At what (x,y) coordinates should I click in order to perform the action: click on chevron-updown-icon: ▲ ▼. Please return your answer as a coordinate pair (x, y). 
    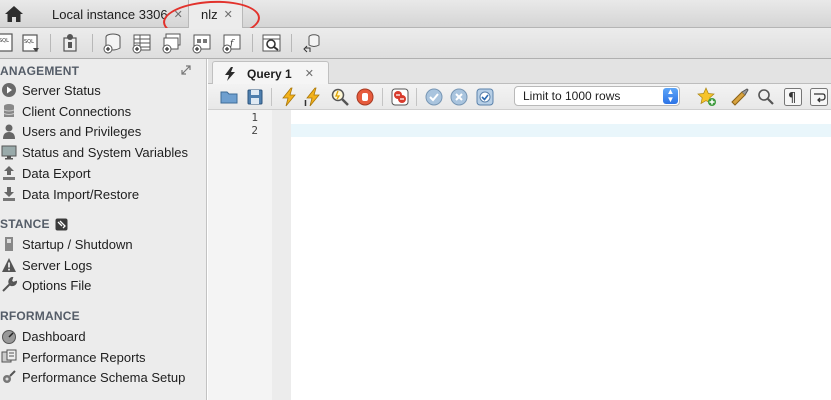
    Looking at the image, I should click on (670, 96).